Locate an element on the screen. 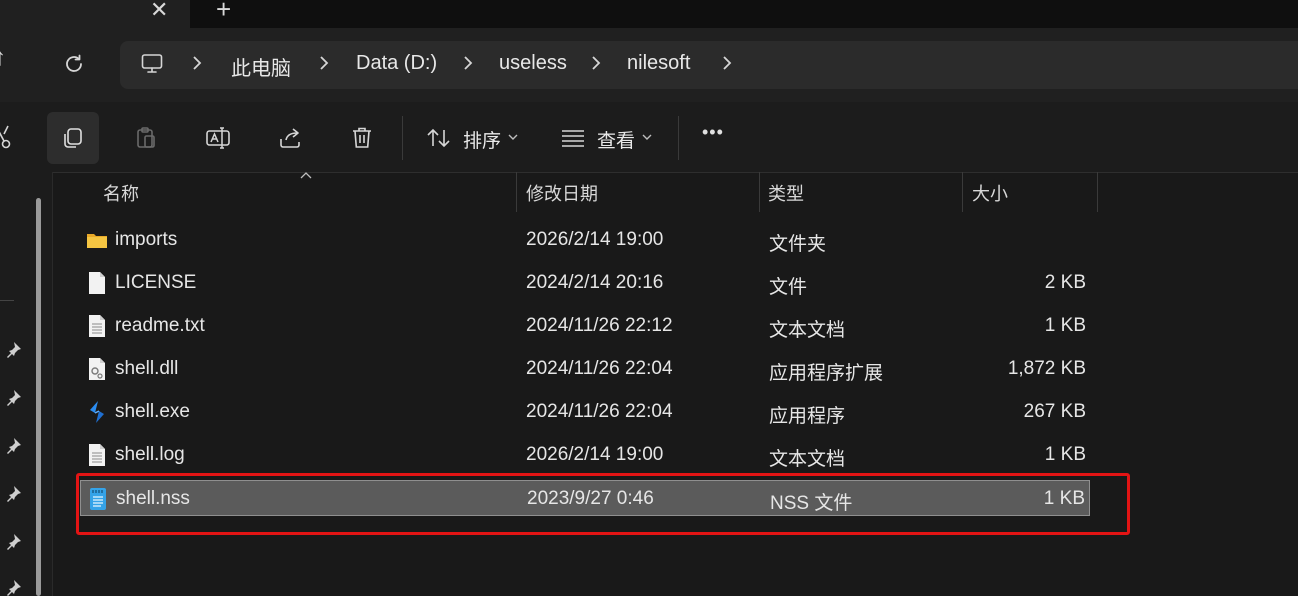 This screenshot has width=1298, height=596. rename-button is located at coordinates (218, 138).